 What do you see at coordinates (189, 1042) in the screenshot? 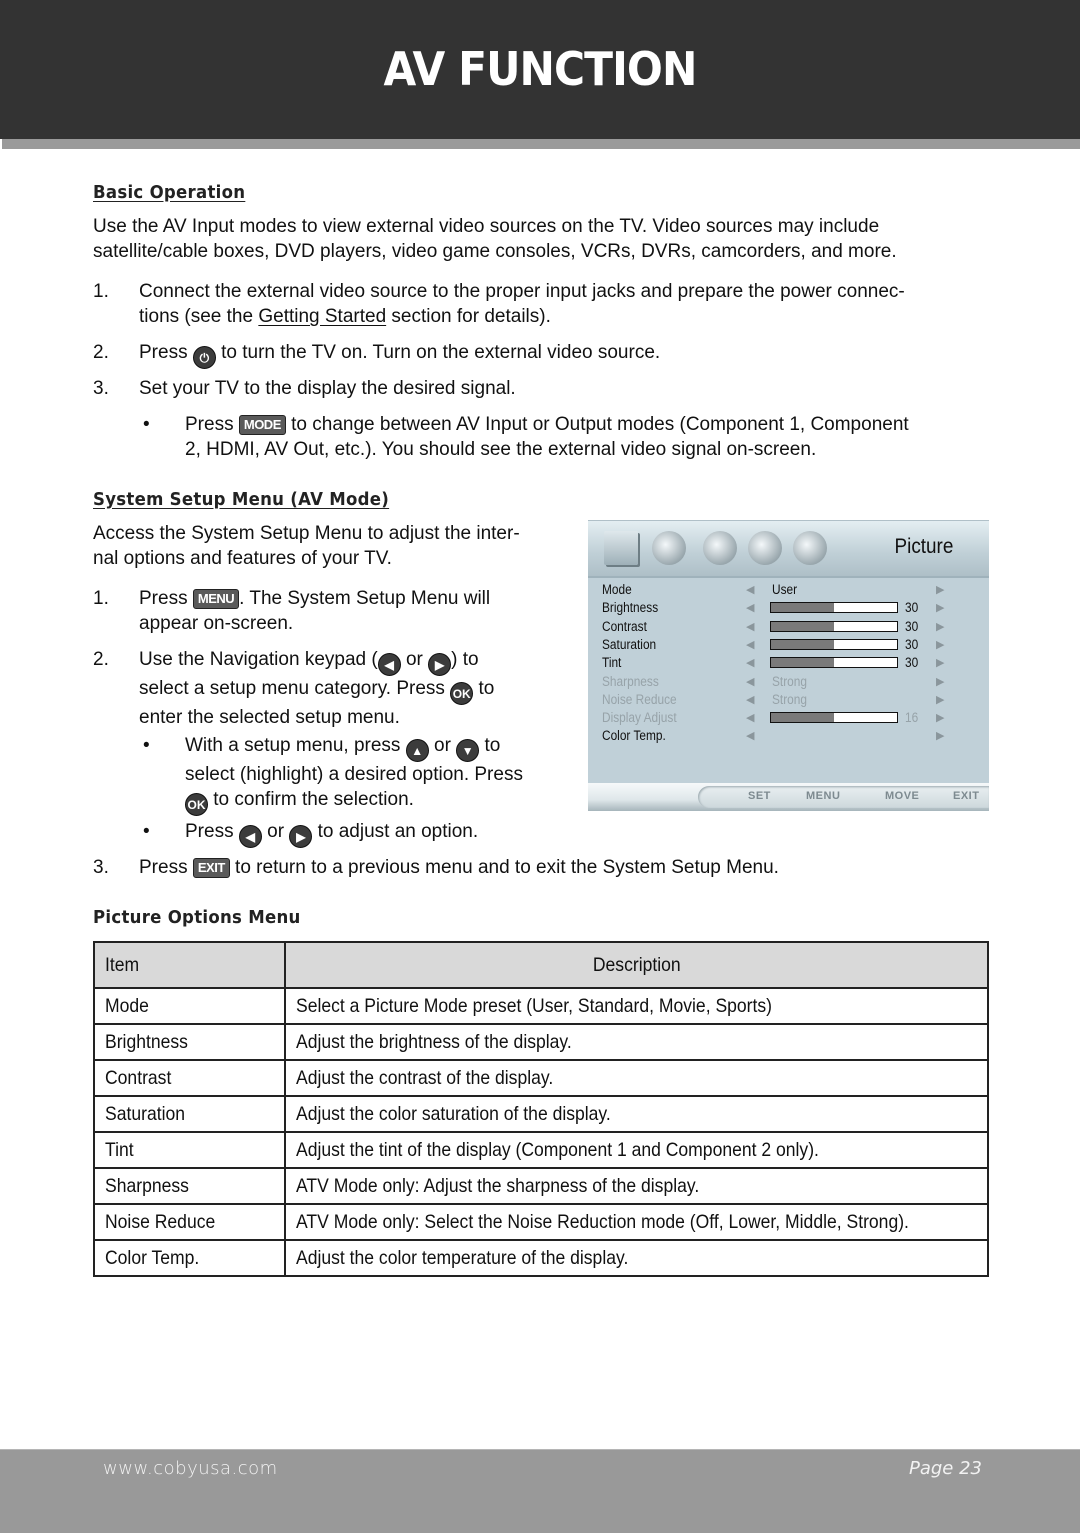
I see `item-cell: Brightness` at bounding box center [189, 1042].